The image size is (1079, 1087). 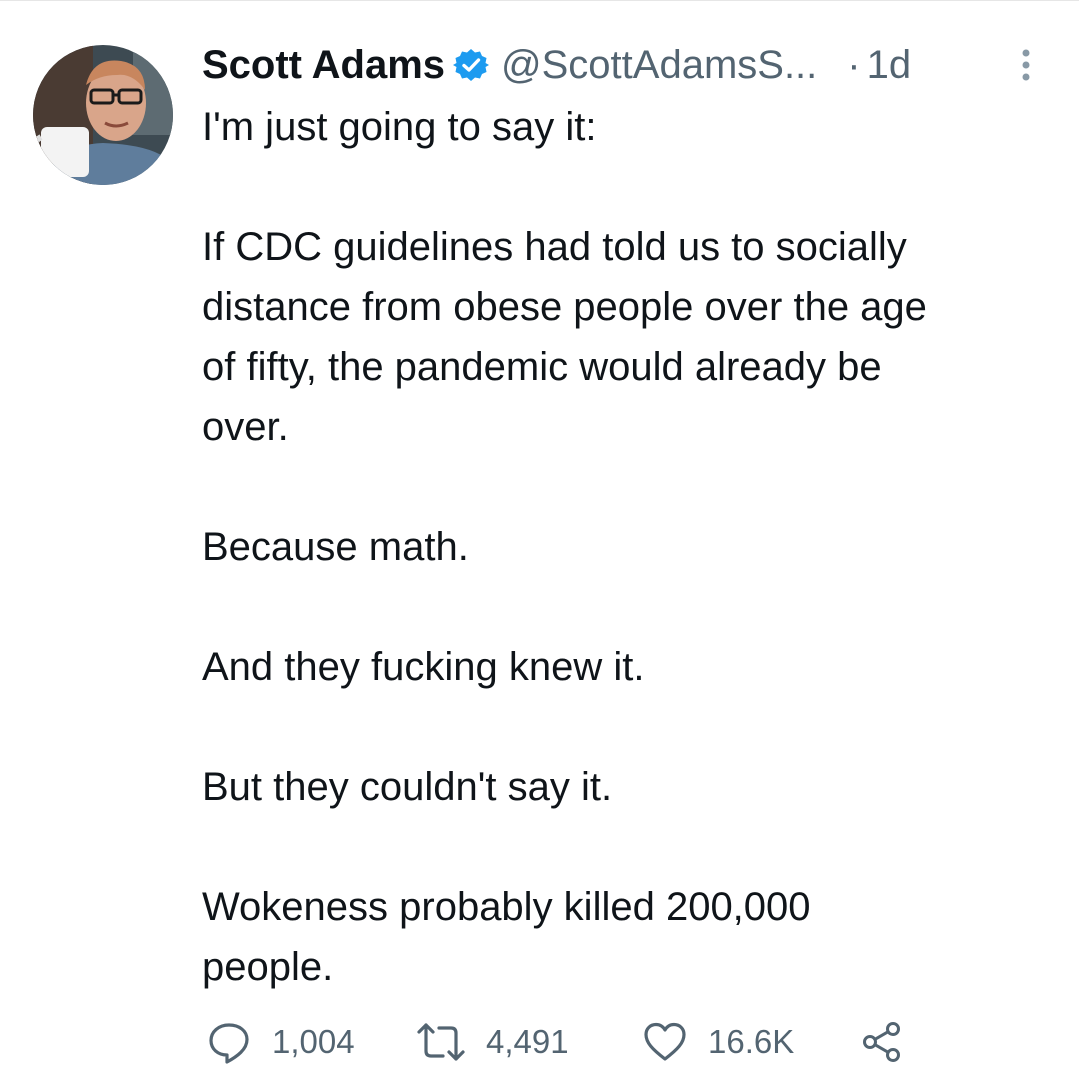 What do you see at coordinates (564, 307) in the screenshot?
I see `tweet-text-line: distance from obese people over the age` at bounding box center [564, 307].